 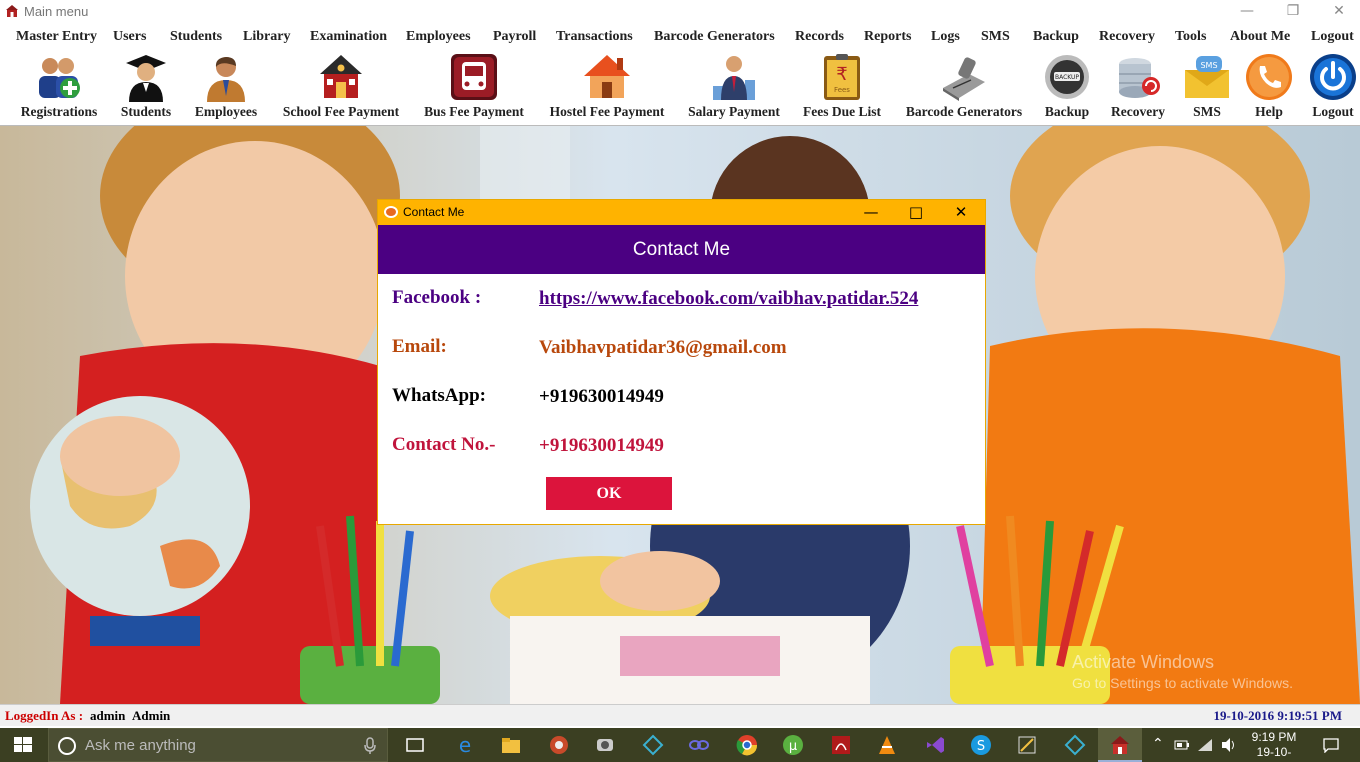 I want to click on menu-barcode-generators: Barcode Generators, so click(x=714, y=37).